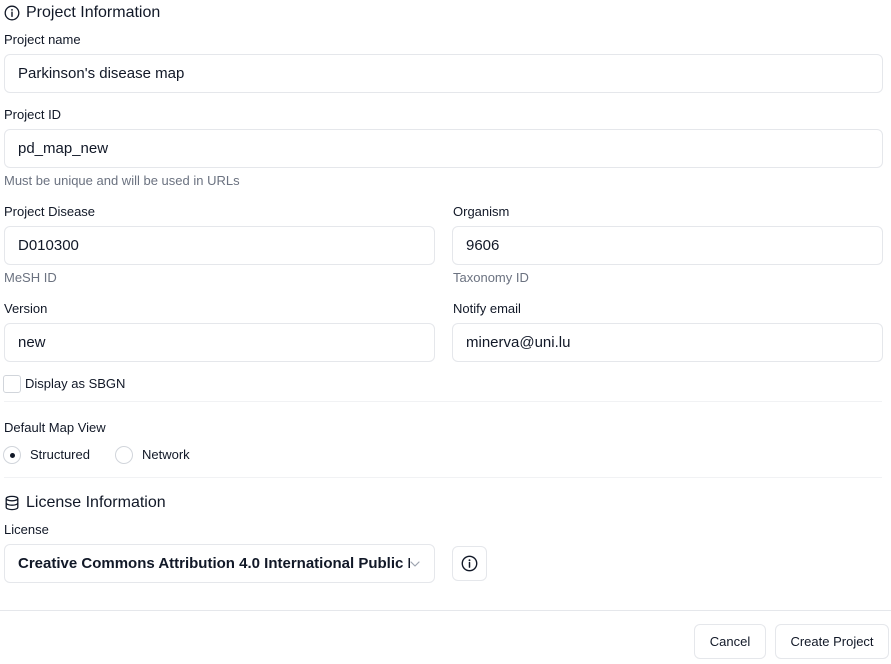  I want to click on radio-structured, so click(12, 455).